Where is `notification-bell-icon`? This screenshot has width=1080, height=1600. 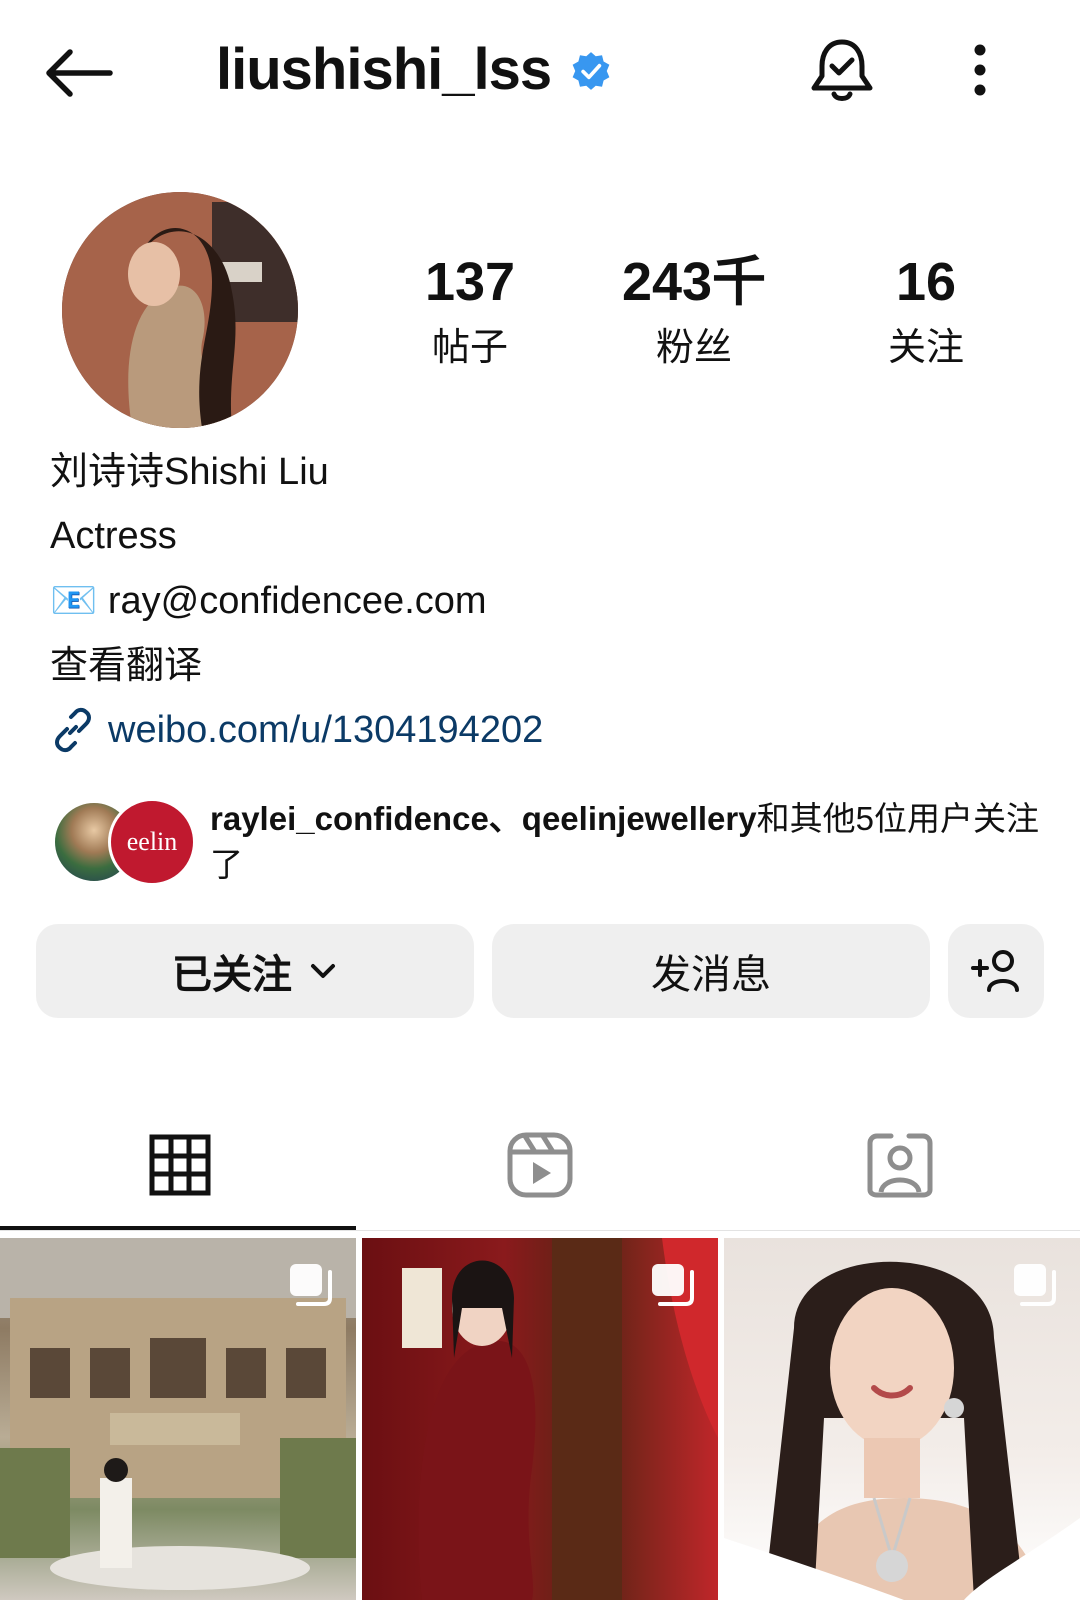
notification-bell-icon is located at coordinates (842, 70).